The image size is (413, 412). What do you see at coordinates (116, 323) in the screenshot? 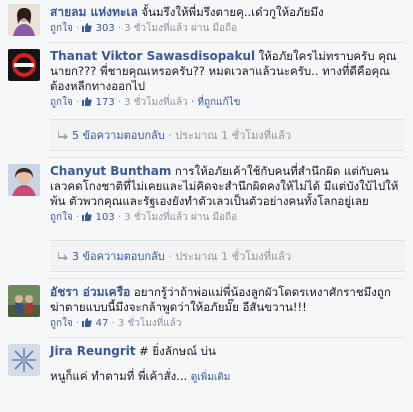
I see `comment-meta: ถูกใจ · 47 · 3 ชั่วโมงที่แล้ว` at bounding box center [116, 323].